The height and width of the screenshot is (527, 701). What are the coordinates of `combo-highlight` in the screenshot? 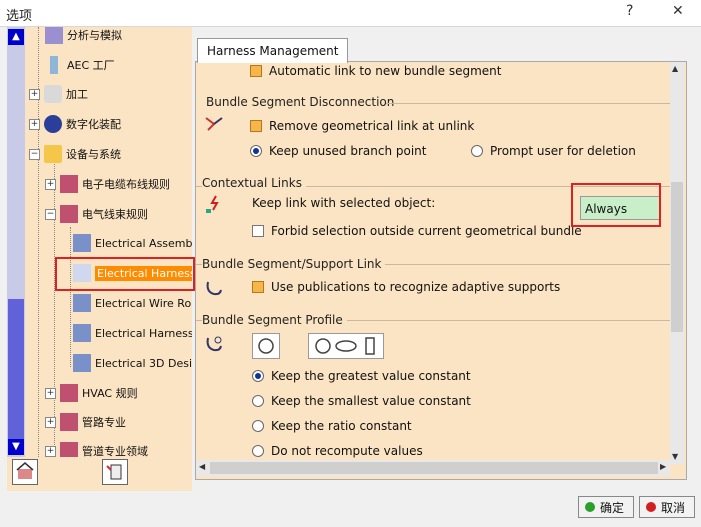 It's located at (616, 205).